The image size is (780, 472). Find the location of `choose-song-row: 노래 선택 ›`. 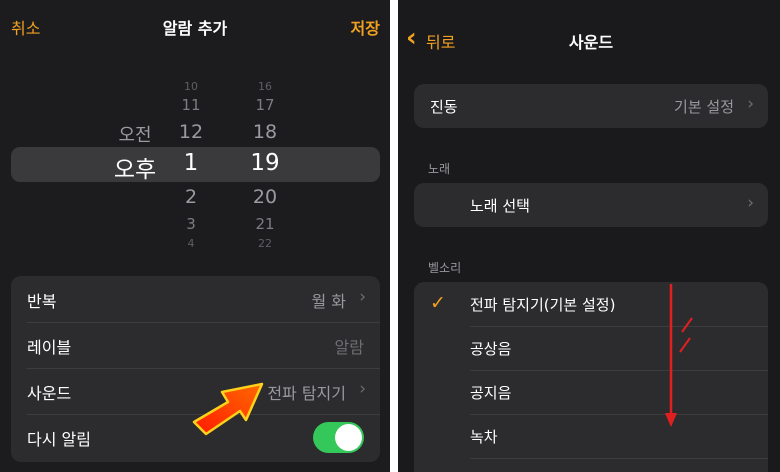

choose-song-row: 노래 선택 › is located at coordinates (591, 205).